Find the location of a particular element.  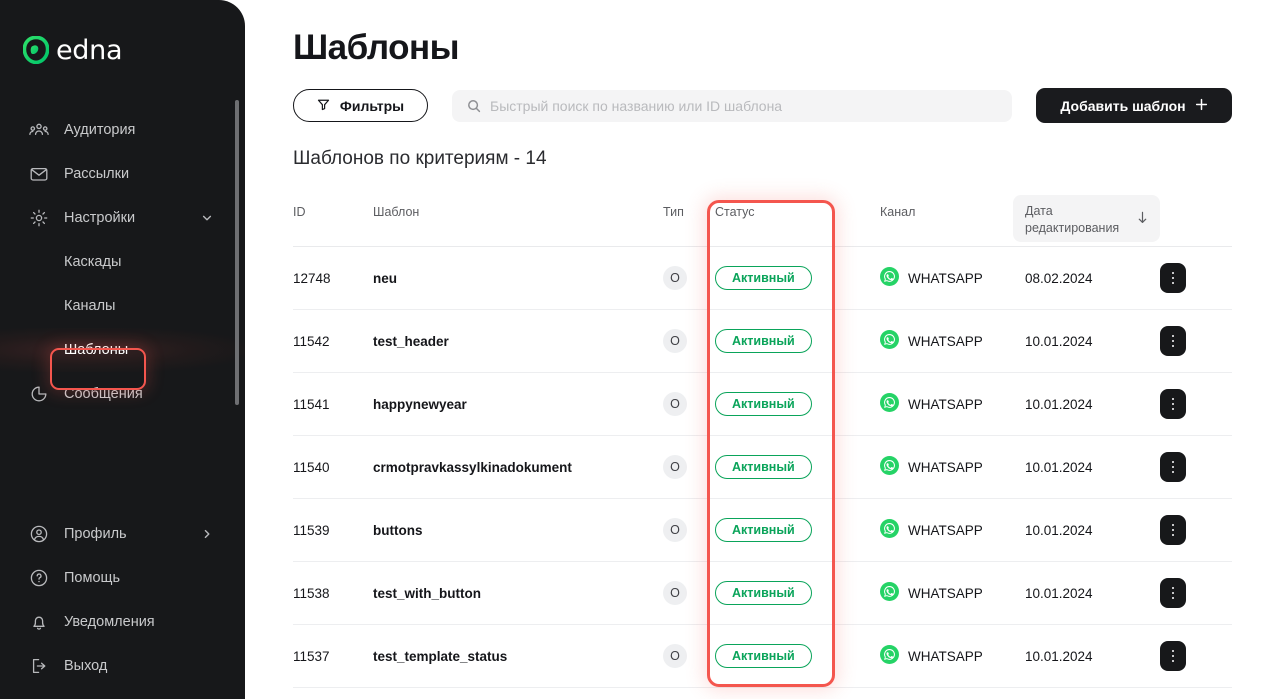

table-column-channel: Канал is located at coordinates (952, 205).